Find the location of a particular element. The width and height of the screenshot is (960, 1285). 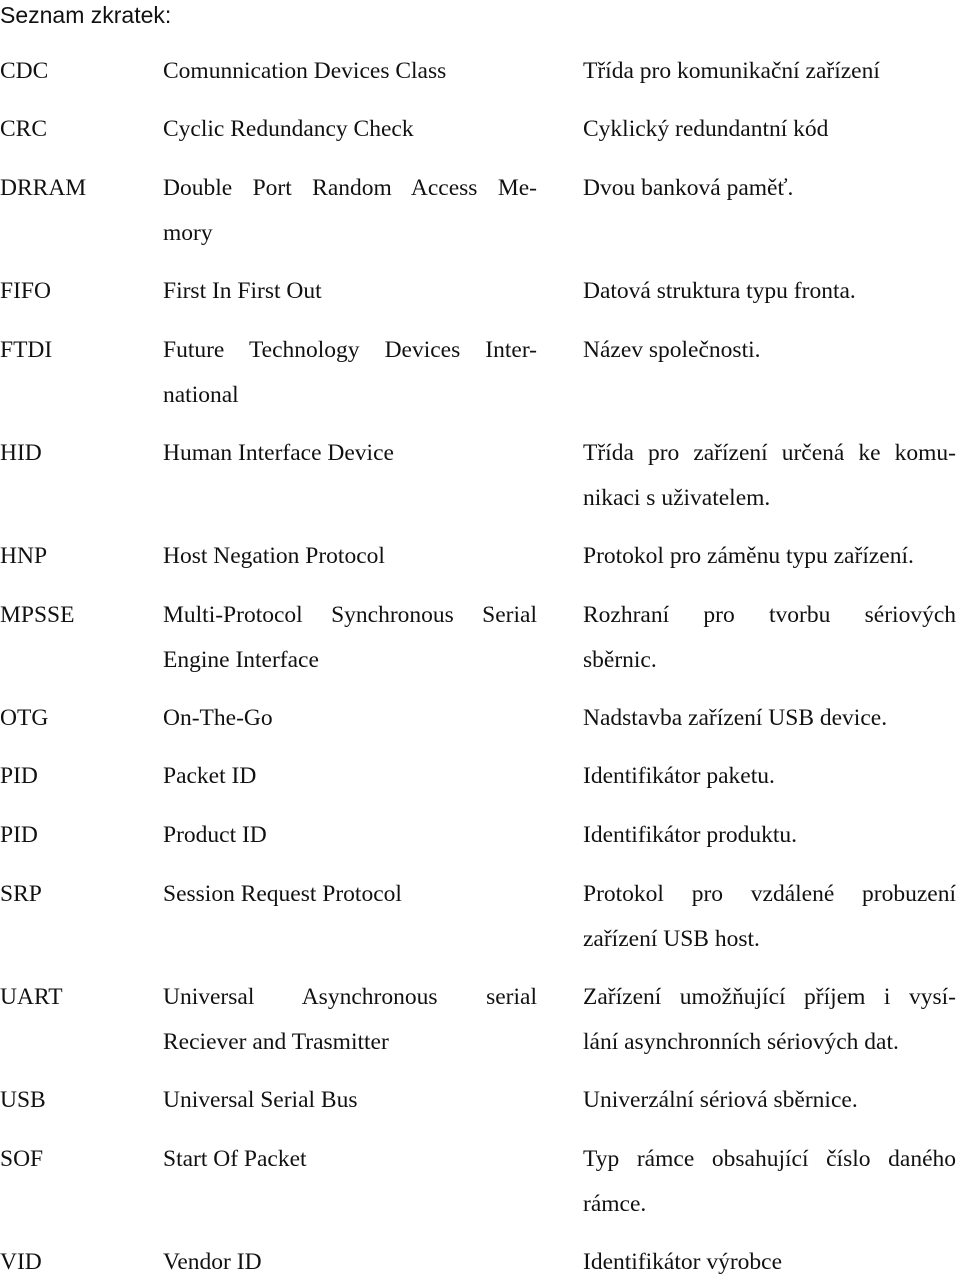

czech-description-line: Třída pro zařízení určená ke komu- is located at coordinates (769, 453).